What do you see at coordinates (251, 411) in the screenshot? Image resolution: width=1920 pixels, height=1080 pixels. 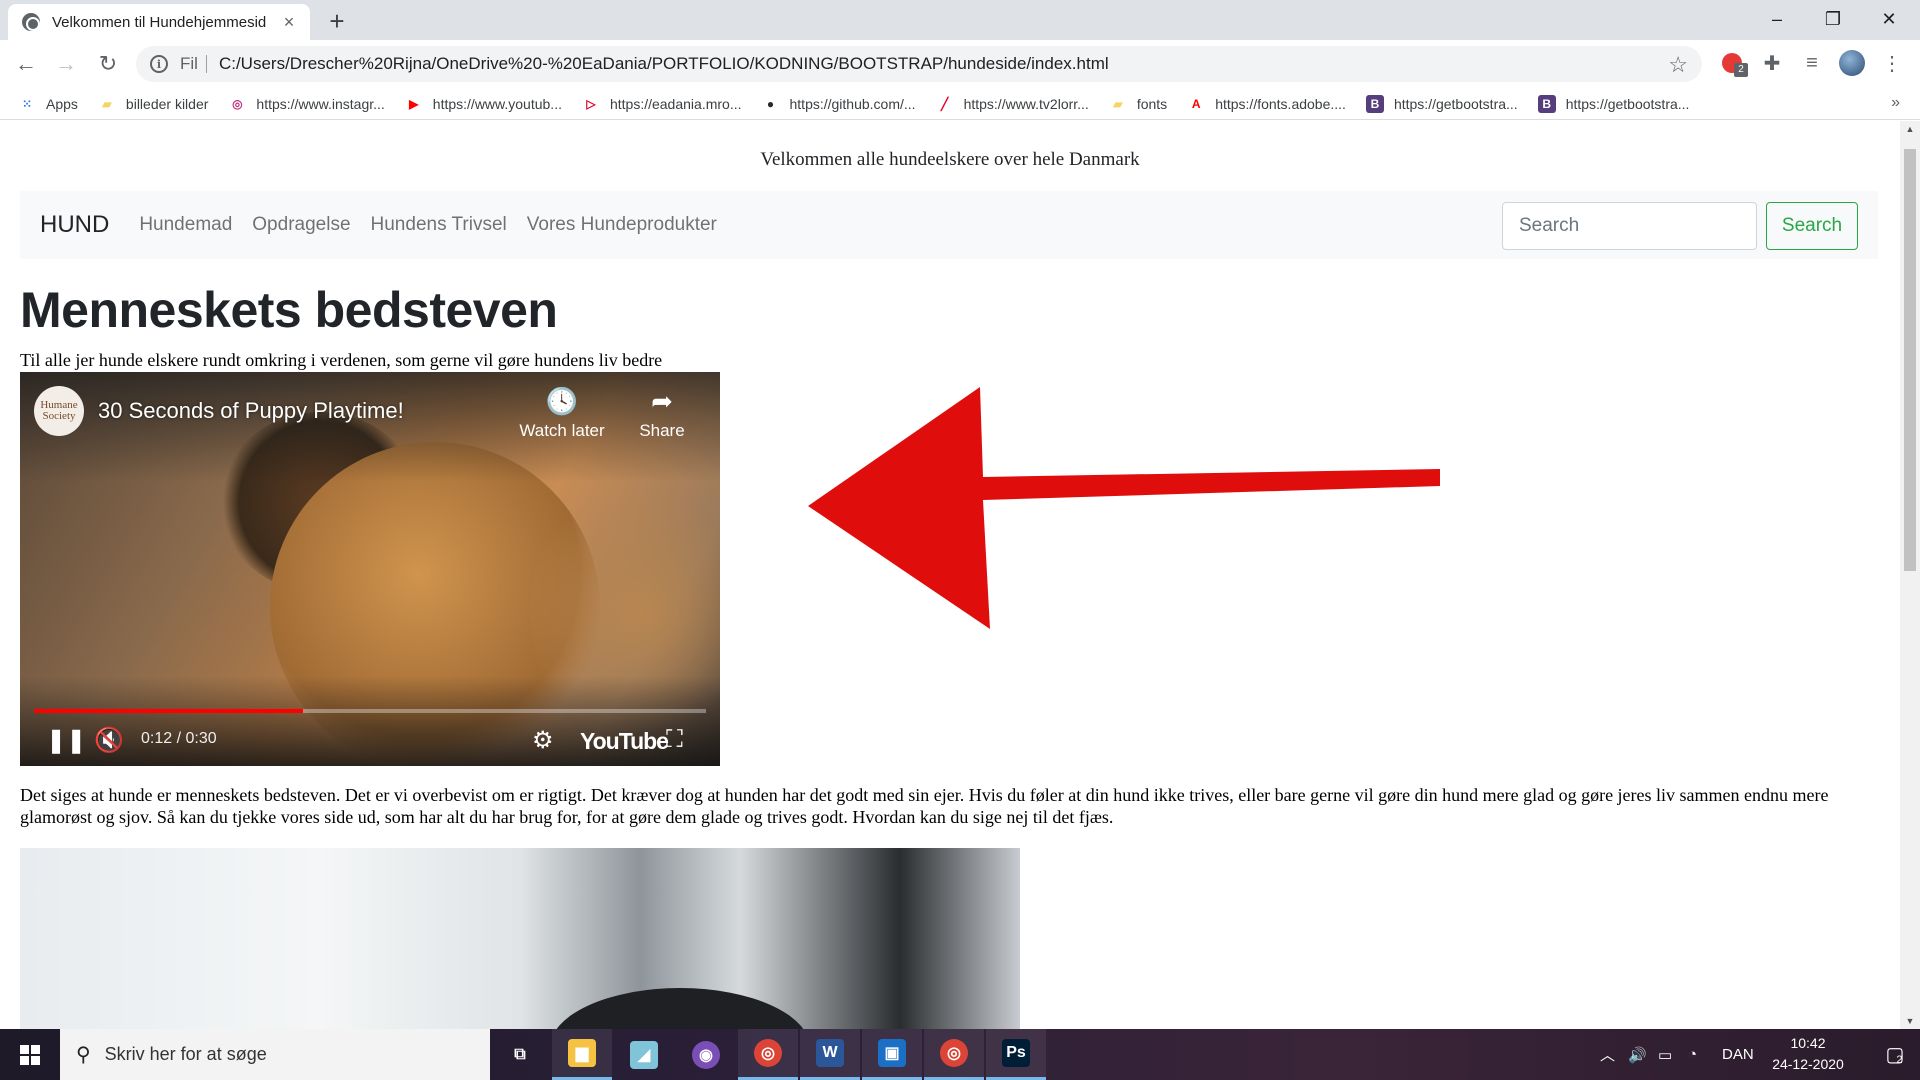 I see `video-title: 30 Seconds of Puppy Playtime!` at bounding box center [251, 411].